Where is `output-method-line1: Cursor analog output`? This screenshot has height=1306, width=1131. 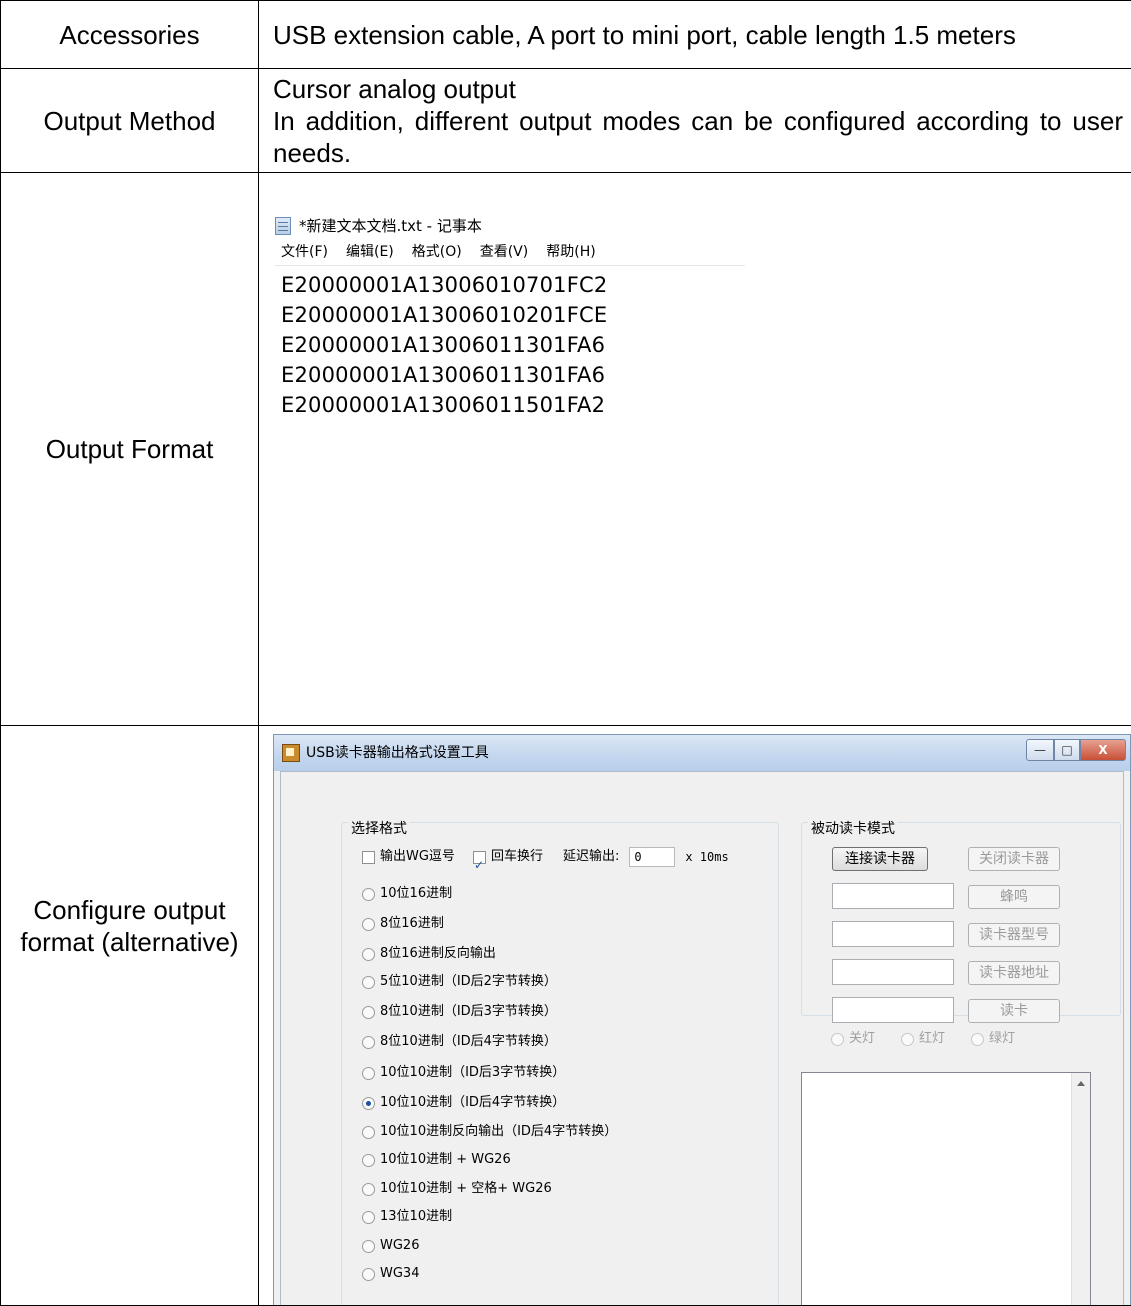
output-method-line1: Cursor analog output is located at coordinates (695, 89).